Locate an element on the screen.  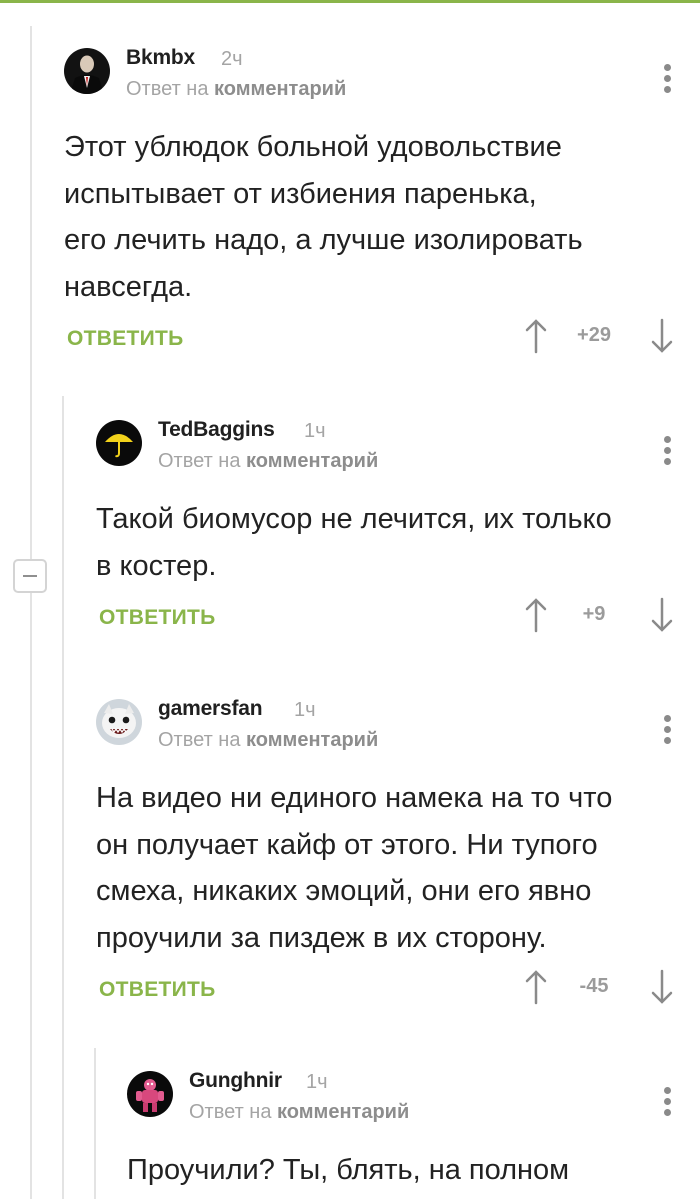
vote-count: -45 is located at coordinates (594, 986).